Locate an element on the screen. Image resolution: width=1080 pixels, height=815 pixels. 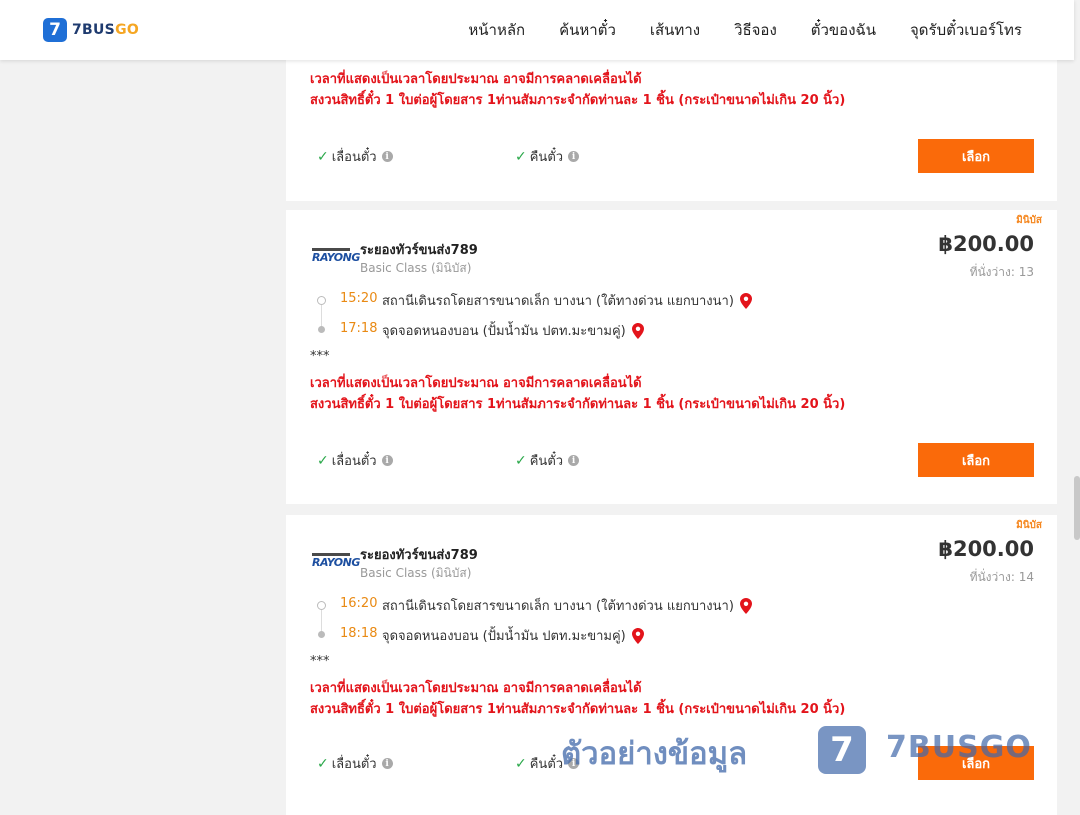
logo-text: 7BUSGO is located at coordinates (105, 30).